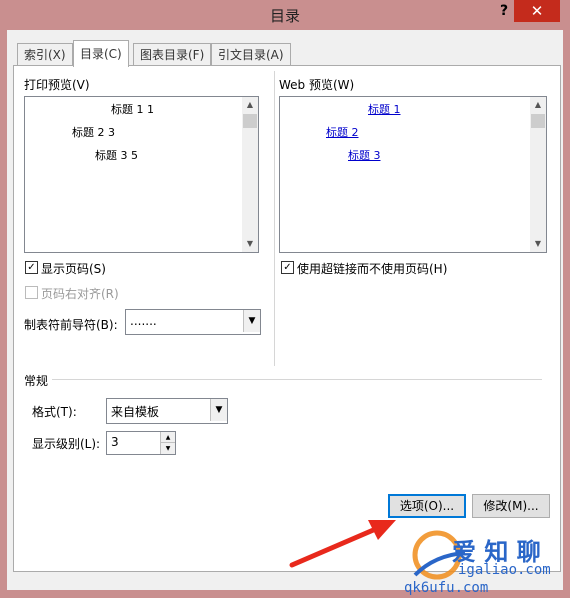  Describe the element at coordinates (101, 53) in the screenshot. I see `tab-toc: 目录(C)` at that location.